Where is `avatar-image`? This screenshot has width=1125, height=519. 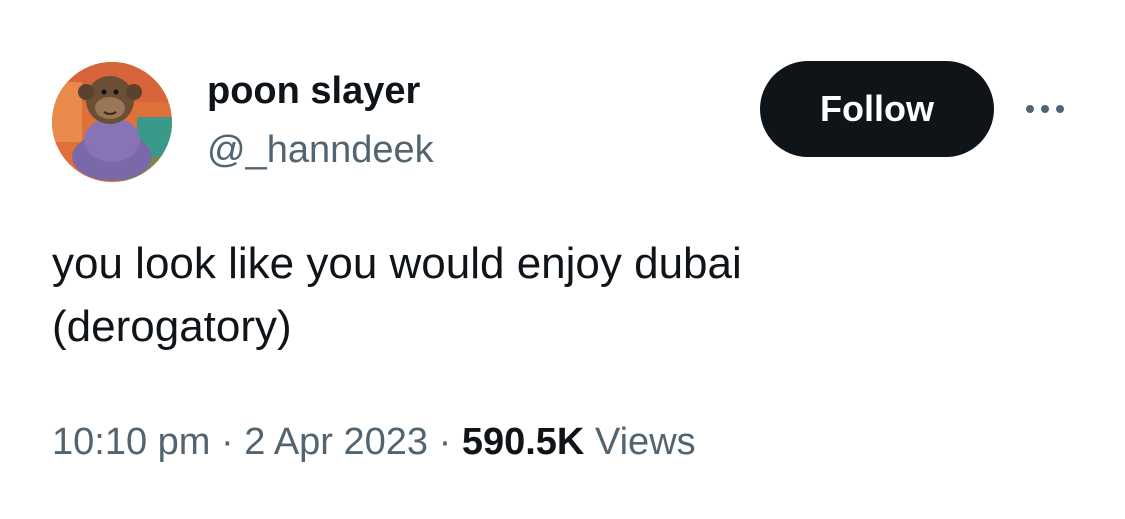
avatar-image is located at coordinates (112, 122).